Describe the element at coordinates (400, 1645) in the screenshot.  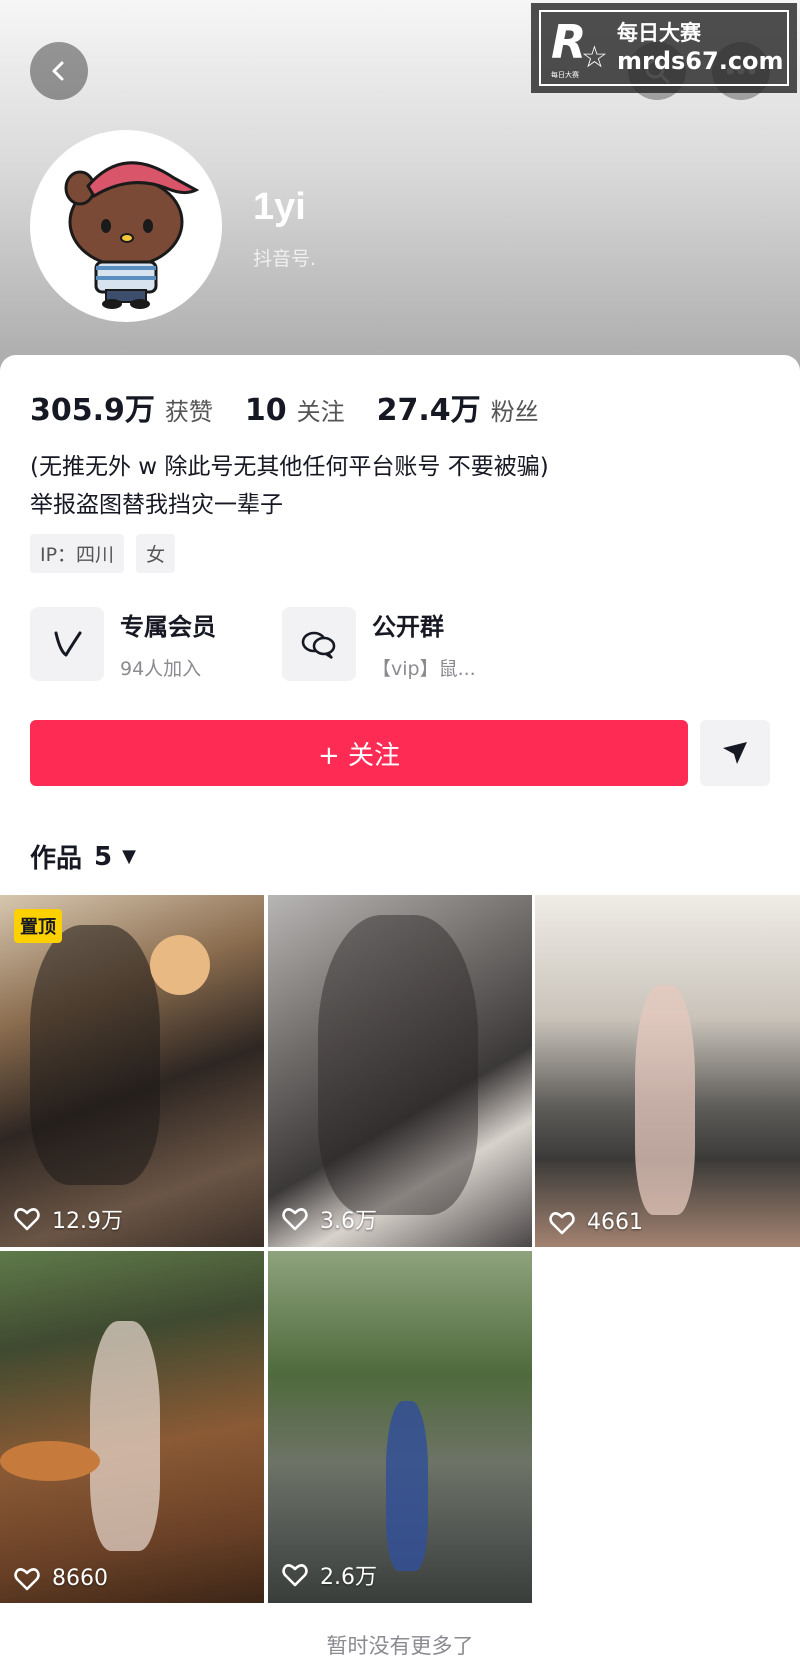
I see `no-more-content-text: 暂时没有更多了` at that location.